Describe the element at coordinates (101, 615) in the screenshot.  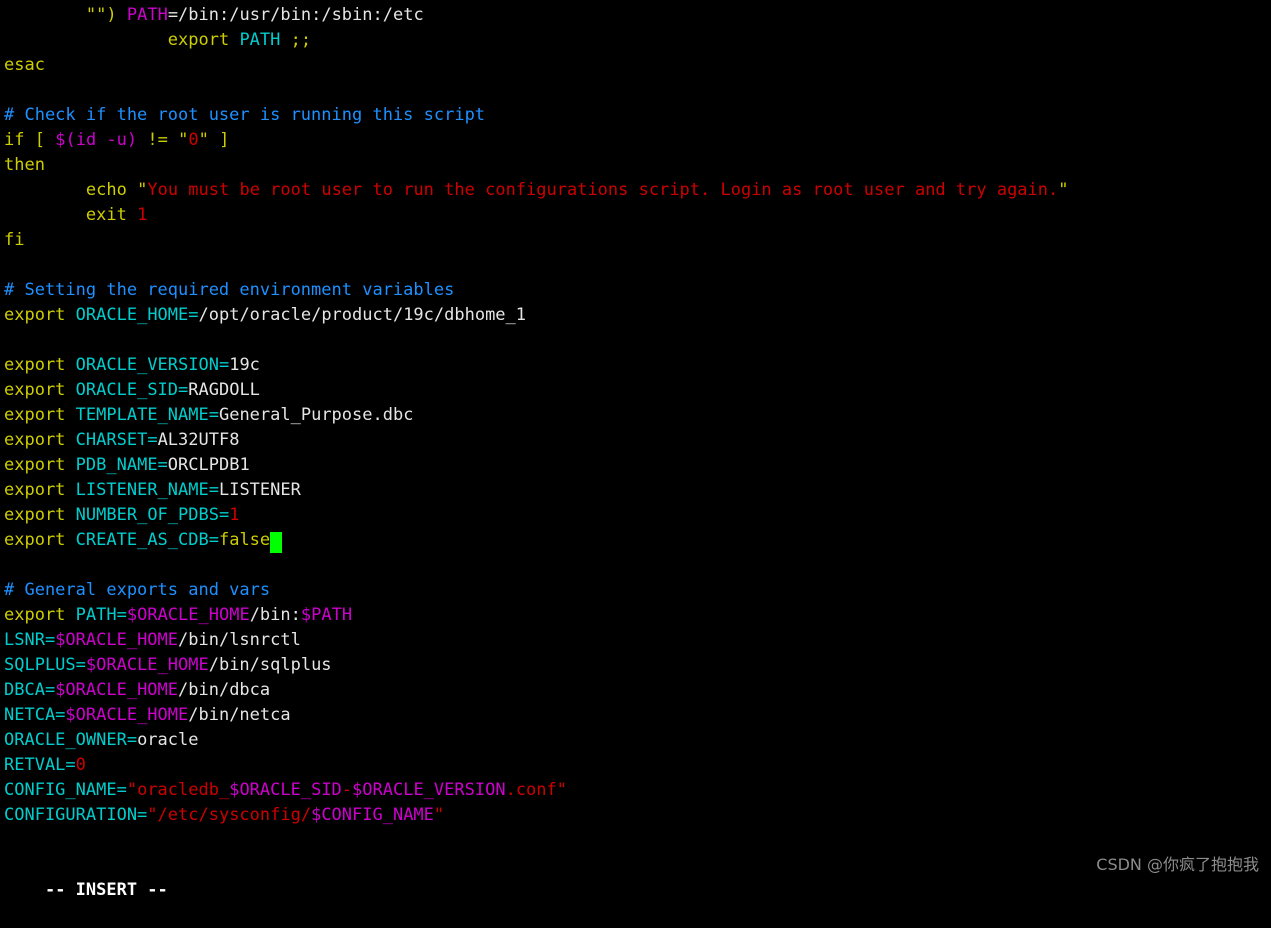
I see `code-token: PATH=` at that location.